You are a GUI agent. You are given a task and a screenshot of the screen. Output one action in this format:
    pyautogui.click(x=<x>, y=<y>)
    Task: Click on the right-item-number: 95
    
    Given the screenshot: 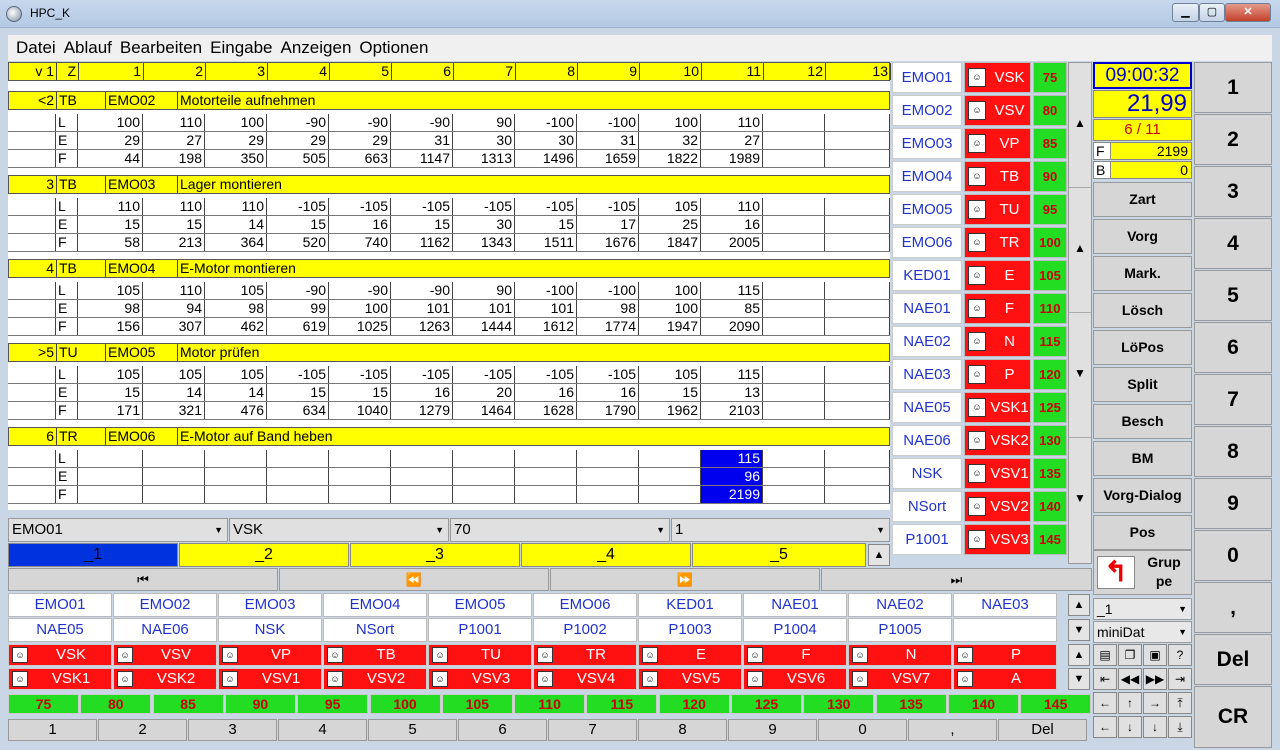 What is the action you would take?
    pyautogui.click(x=1050, y=209)
    